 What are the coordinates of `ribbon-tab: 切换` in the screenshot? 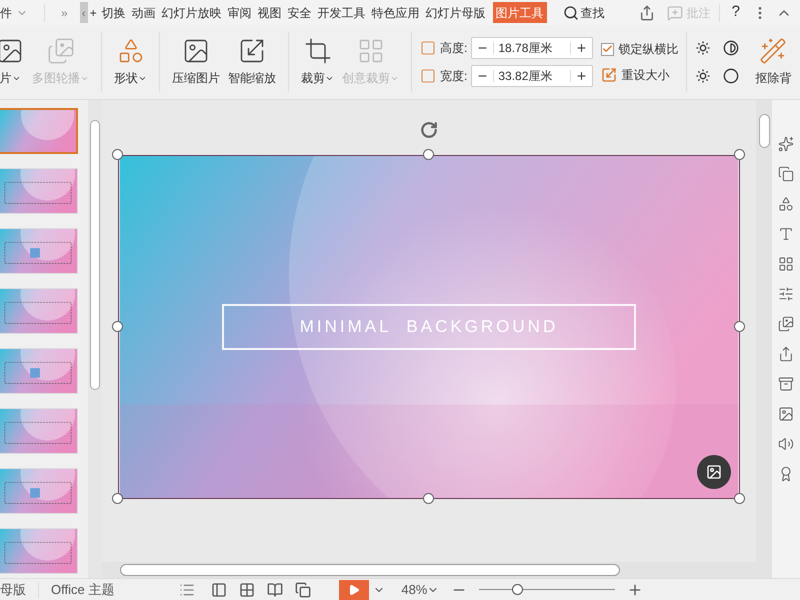 It's located at (113, 12).